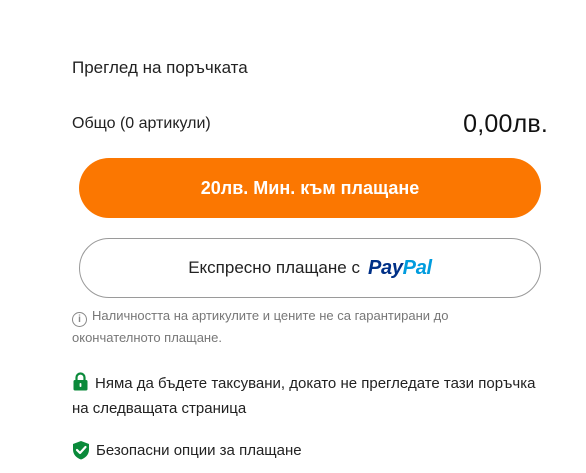  I want to click on order-summary-title: Преглед на поръчката, so click(160, 67).